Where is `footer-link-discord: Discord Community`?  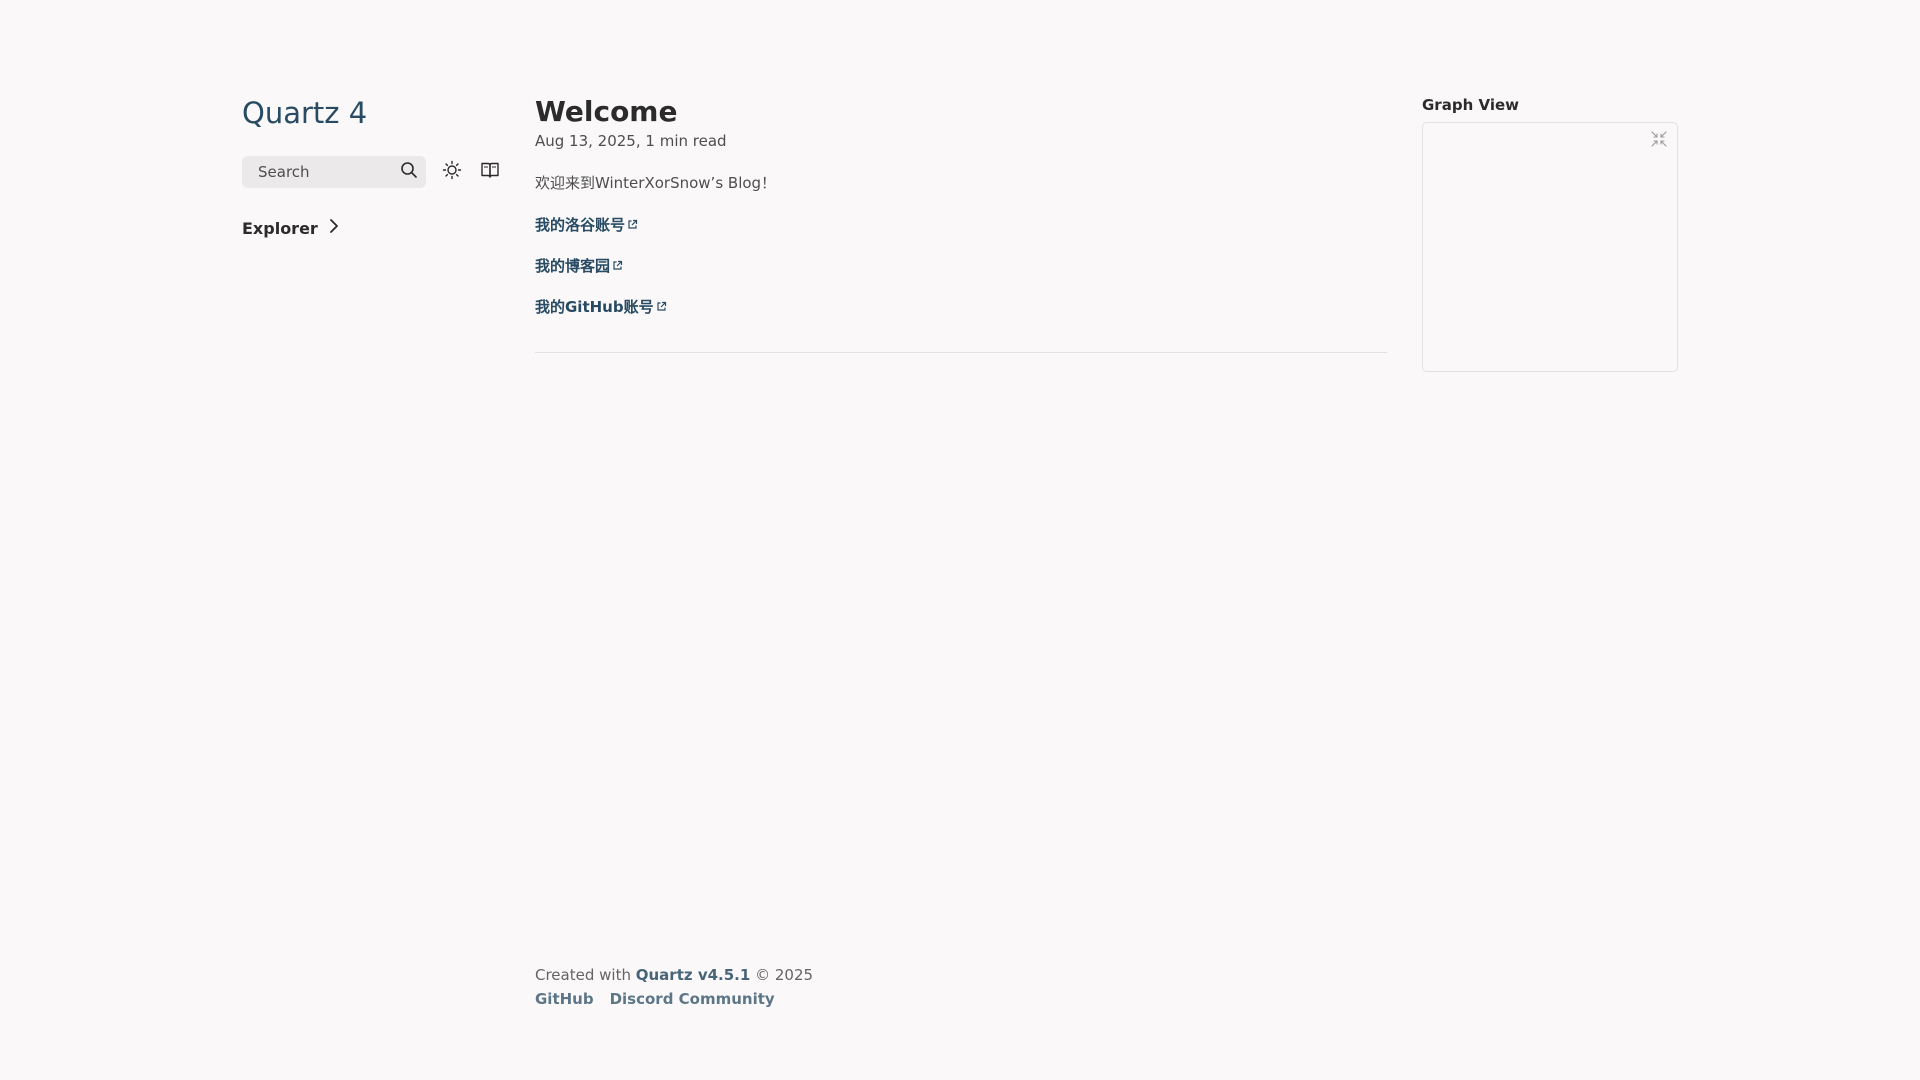 footer-link-discord: Discord Community is located at coordinates (692, 999).